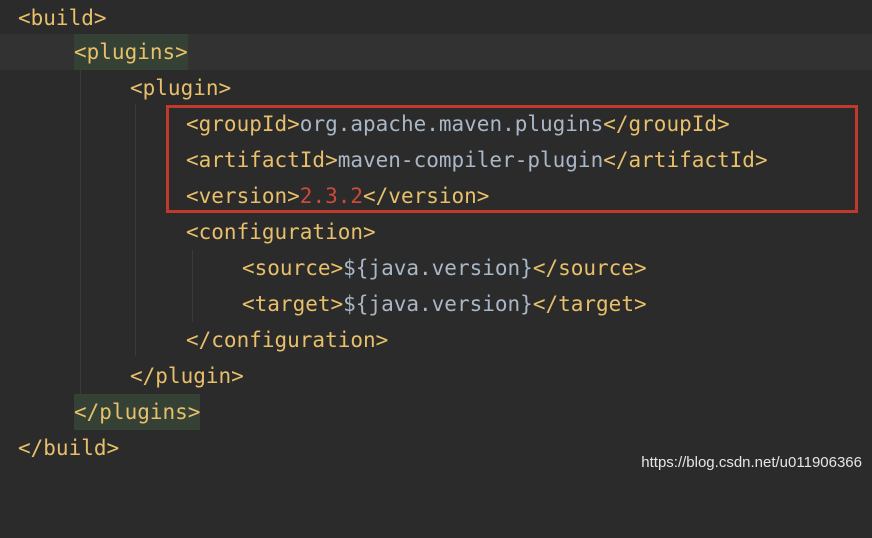  Describe the element at coordinates (751, 462) in the screenshot. I see `watermark-text: https://blog.csdn.net/u011906366` at that location.